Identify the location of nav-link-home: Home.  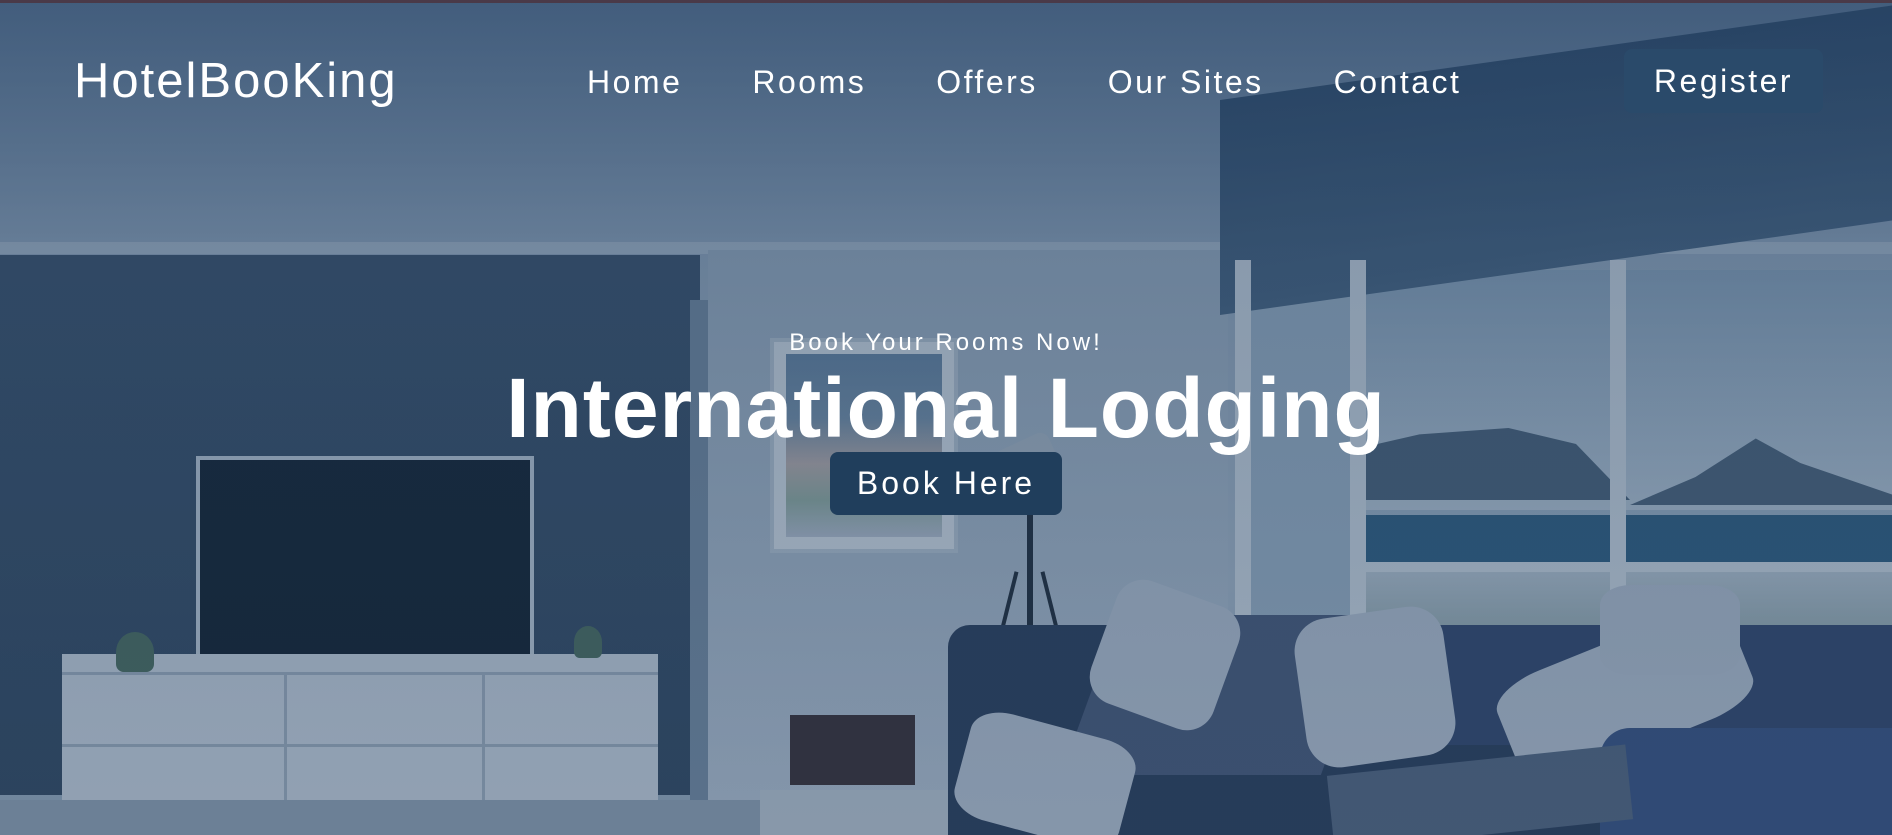
(634, 82).